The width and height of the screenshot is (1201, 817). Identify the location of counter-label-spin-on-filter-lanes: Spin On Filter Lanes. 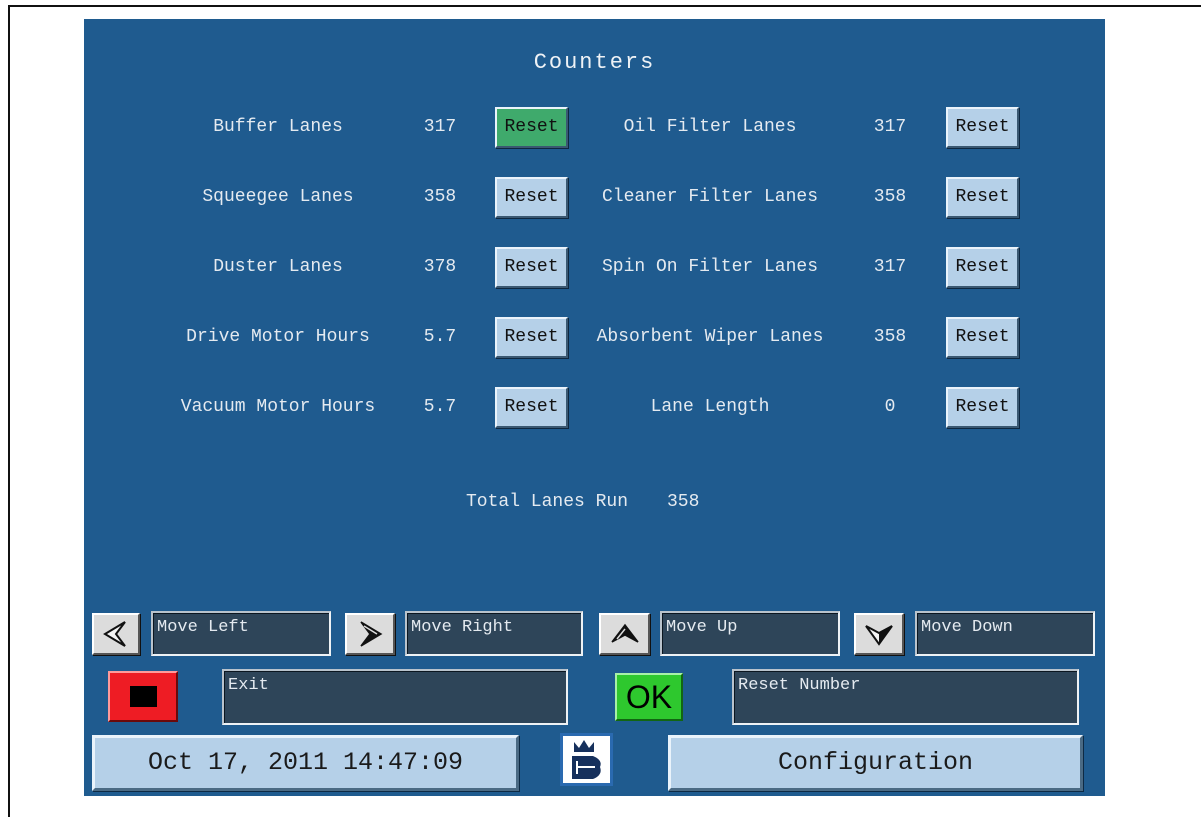
(710, 267).